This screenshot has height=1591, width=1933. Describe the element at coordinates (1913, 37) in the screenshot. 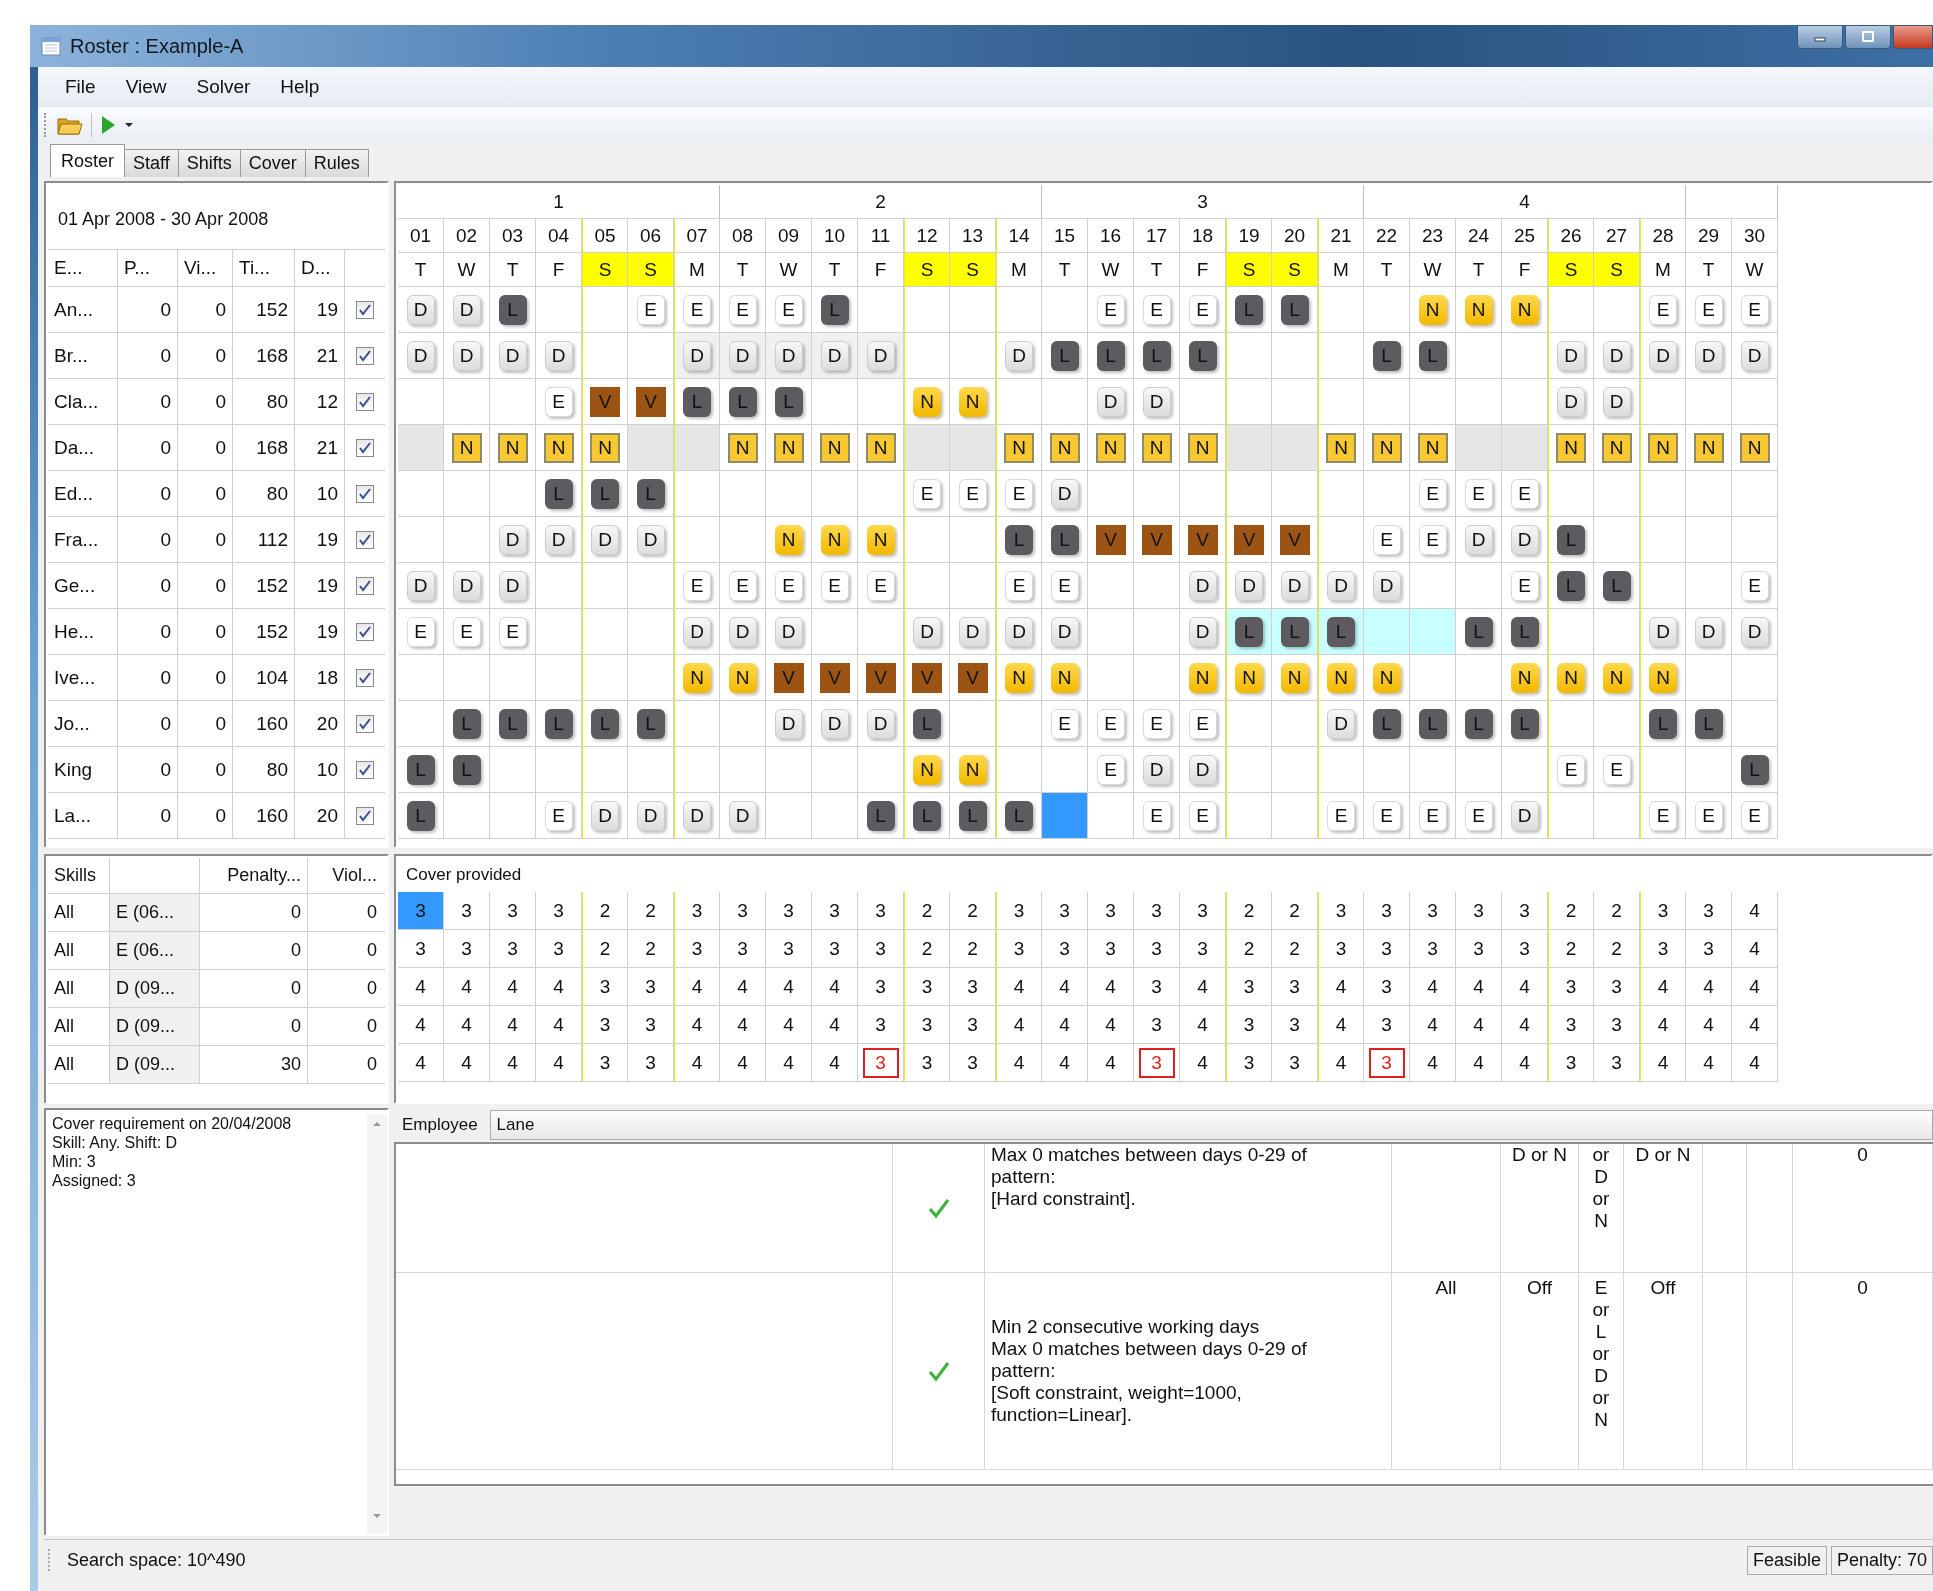

I see `close-button` at that location.